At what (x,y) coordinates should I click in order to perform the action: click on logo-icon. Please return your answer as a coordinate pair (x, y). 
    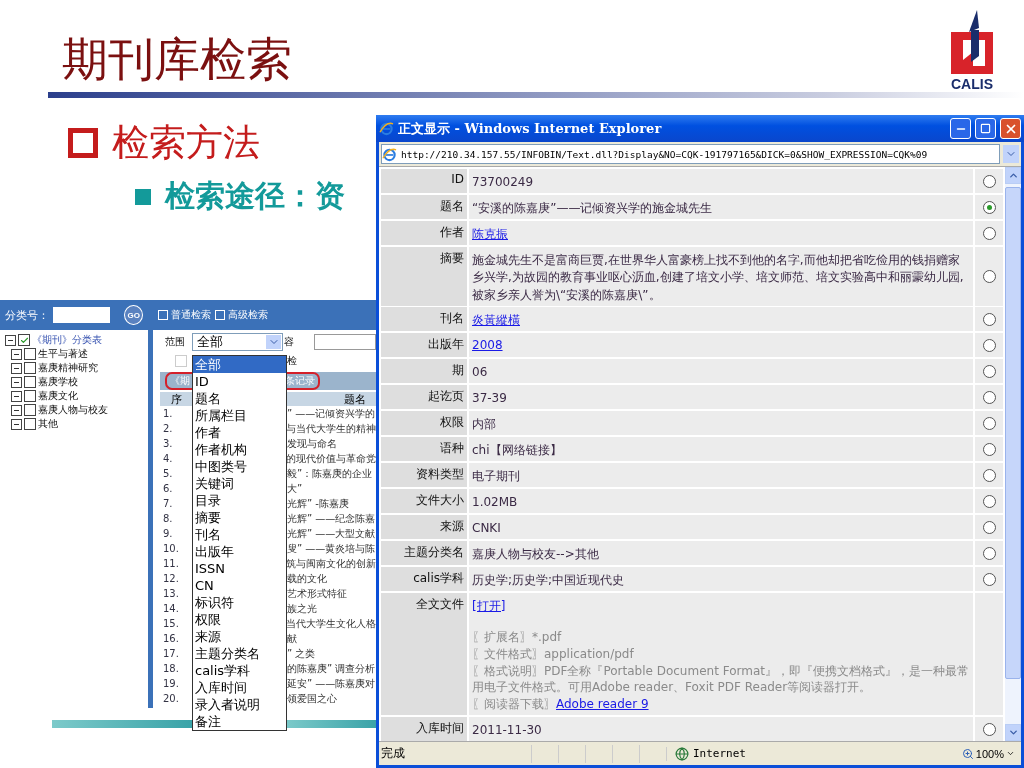
    Looking at the image, I should click on (972, 43).